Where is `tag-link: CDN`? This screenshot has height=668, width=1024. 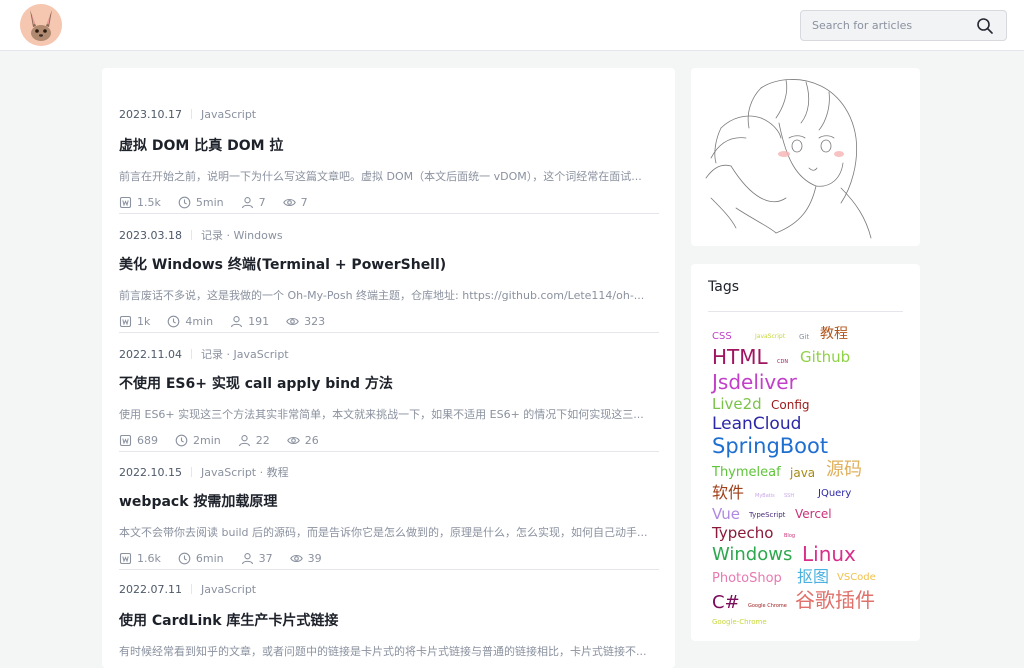 tag-link: CDN is located at coordinates (782, 362).